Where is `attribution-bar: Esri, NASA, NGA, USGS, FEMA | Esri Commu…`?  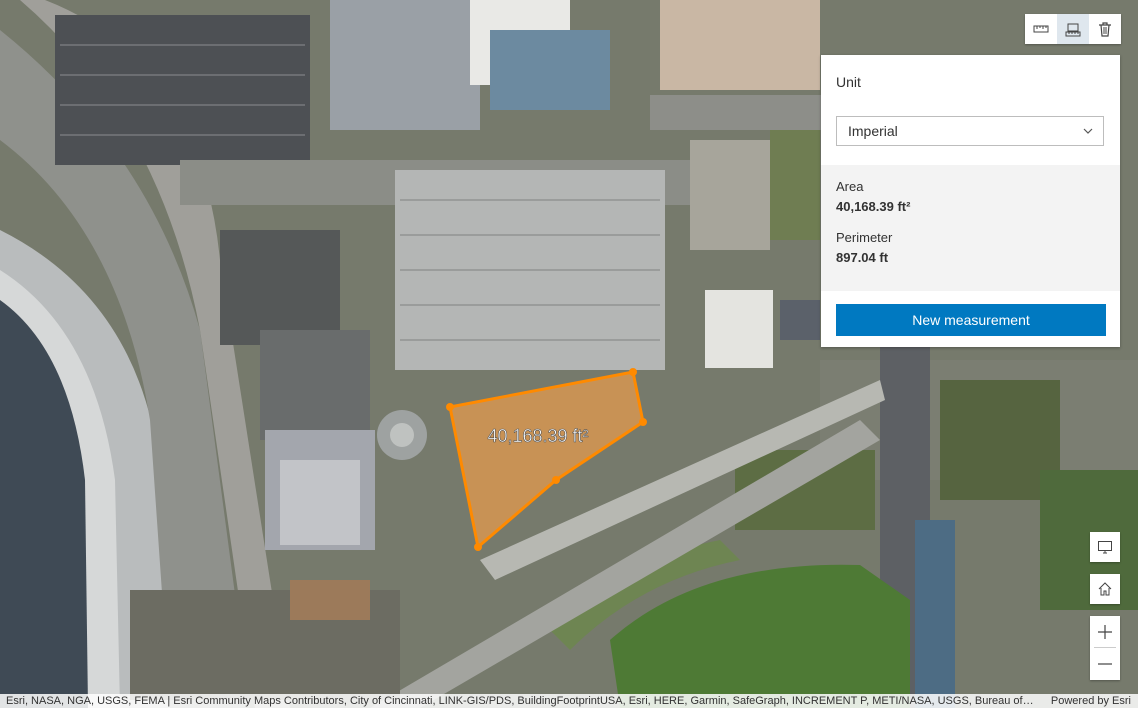
attribution-bar: Esri, NASA, NGA, USGS, FEMA | Esri Commu… is located at coordinates (569, 701).